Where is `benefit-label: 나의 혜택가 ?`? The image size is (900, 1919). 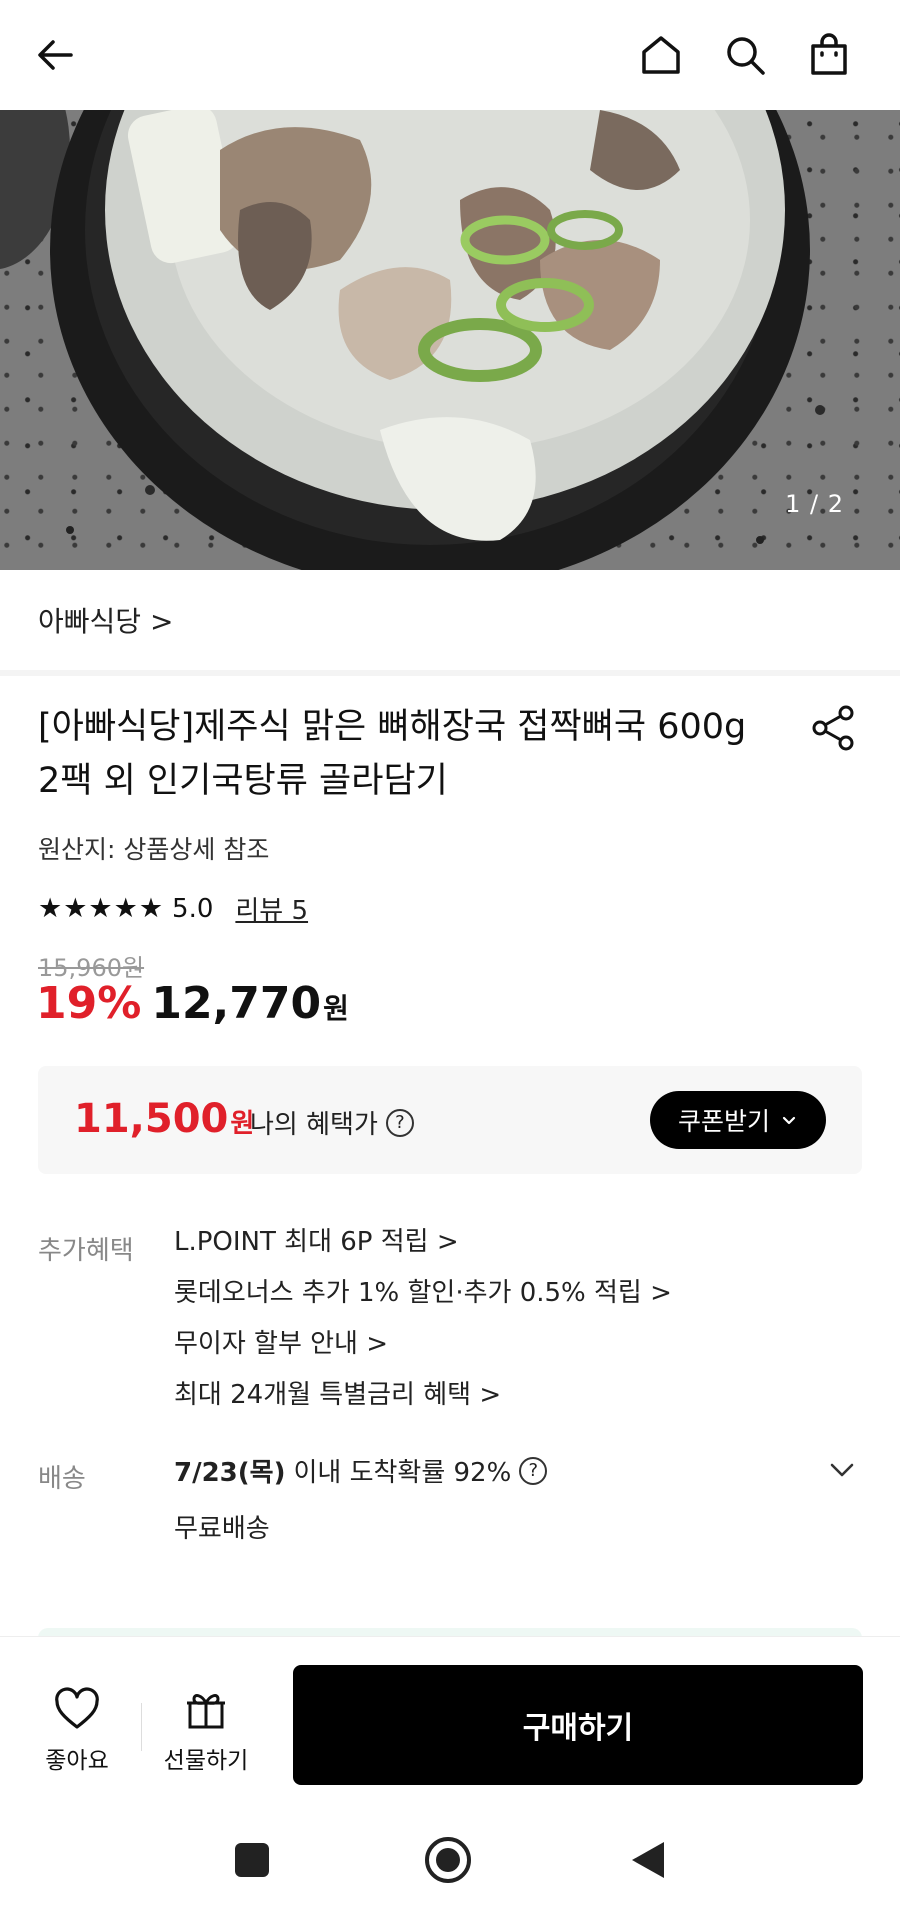
benefit-label: 나의 혜택가 ? is located at coordinates (332, 1122).